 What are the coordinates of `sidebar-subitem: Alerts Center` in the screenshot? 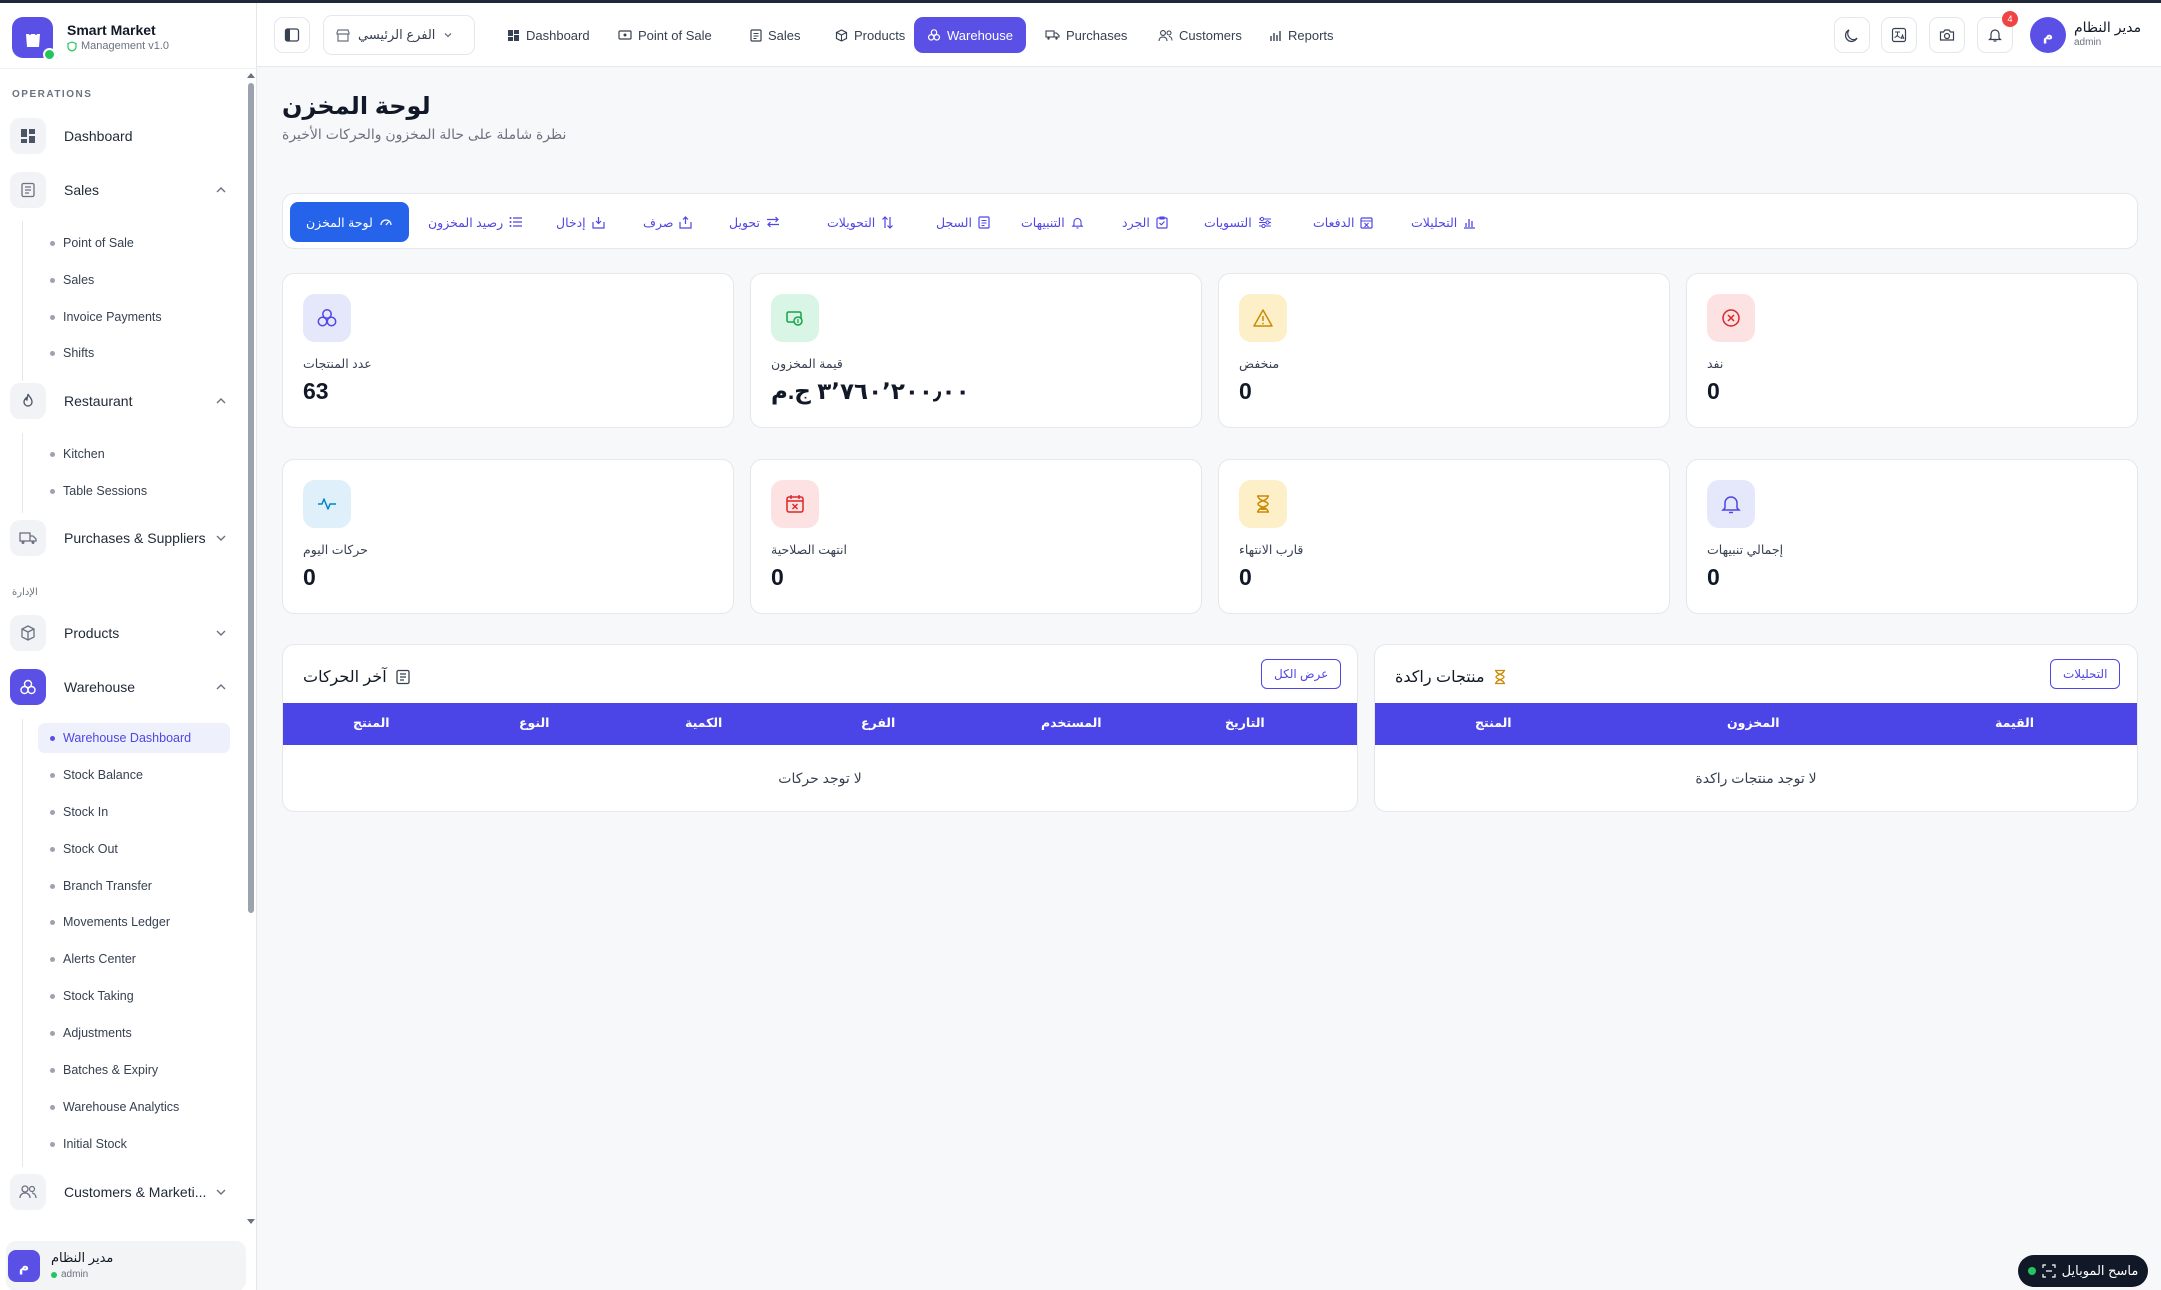 It's located at (134, 959).